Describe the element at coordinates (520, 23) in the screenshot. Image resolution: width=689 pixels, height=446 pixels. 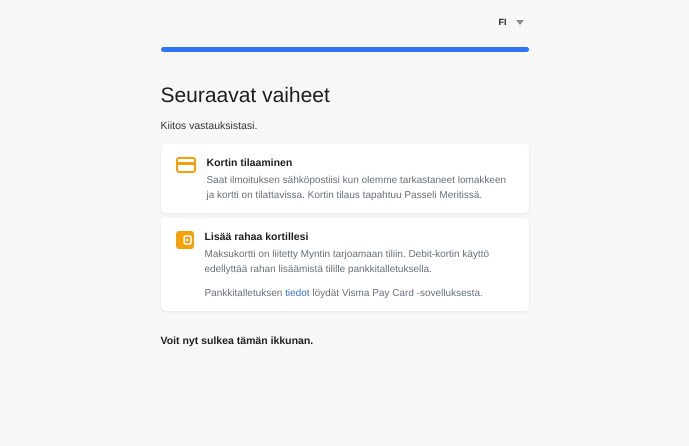
I see `caret-icon` at that location.